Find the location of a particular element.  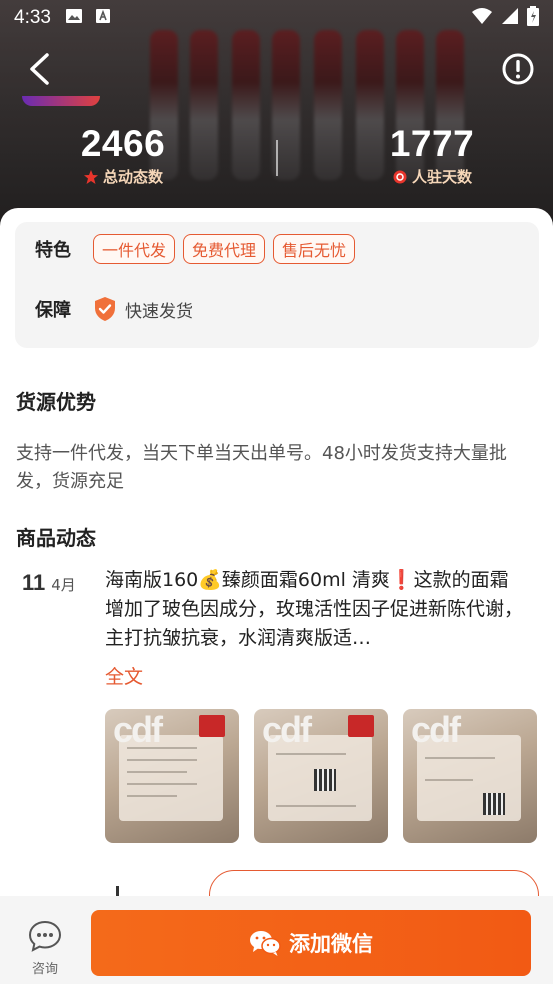

exclamation-circle-icon is located at coordinates (518, 69).